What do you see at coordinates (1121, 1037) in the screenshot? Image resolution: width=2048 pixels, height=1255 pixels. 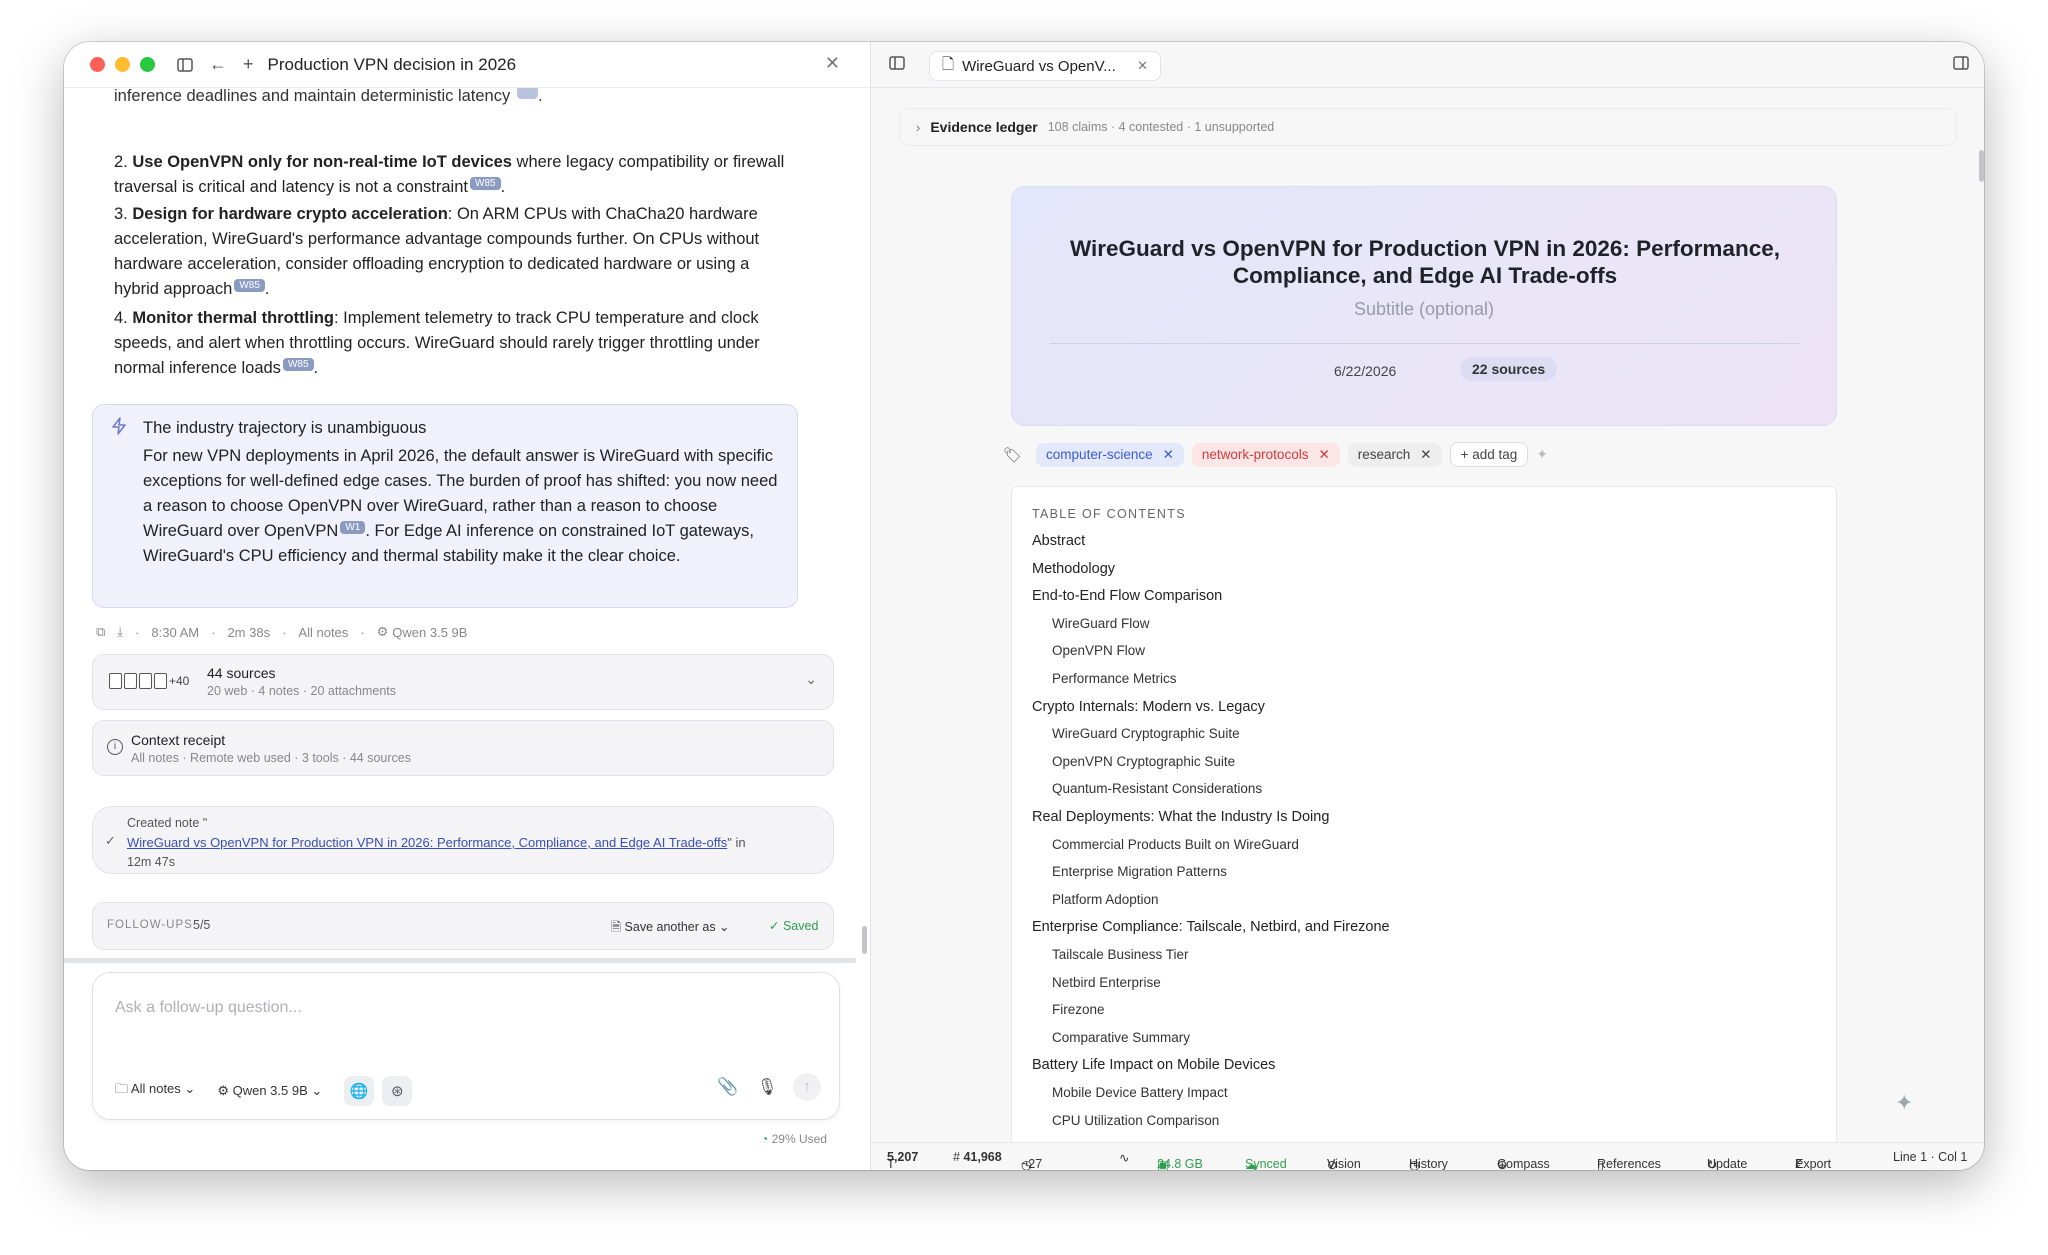 I see `toc-subitem: Comparative Summary` at bounding box center [1121, 1037].